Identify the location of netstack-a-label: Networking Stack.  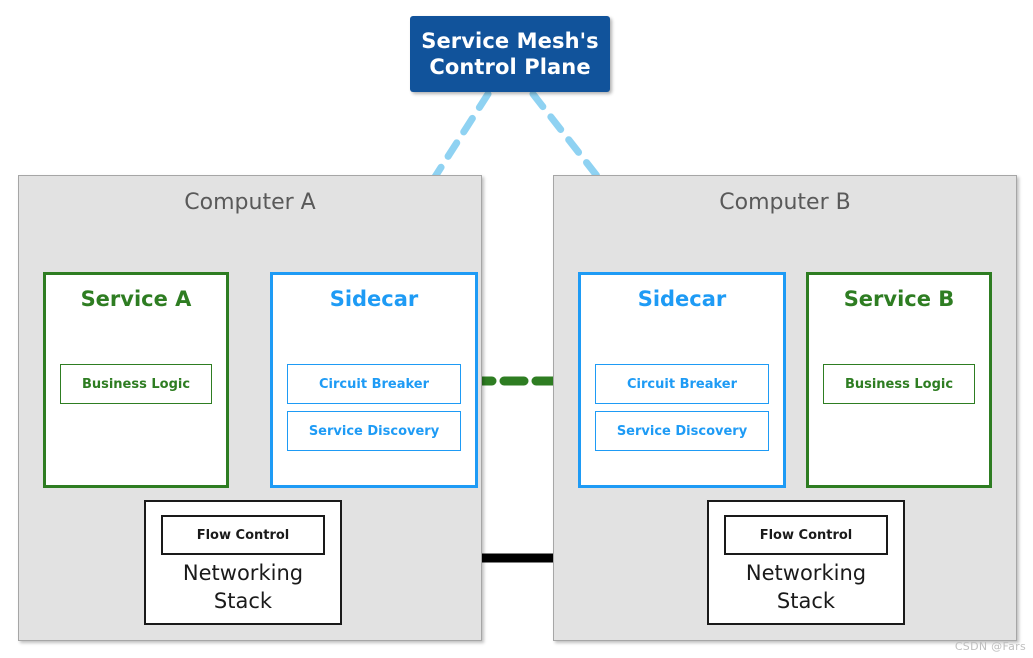
(243, 588).